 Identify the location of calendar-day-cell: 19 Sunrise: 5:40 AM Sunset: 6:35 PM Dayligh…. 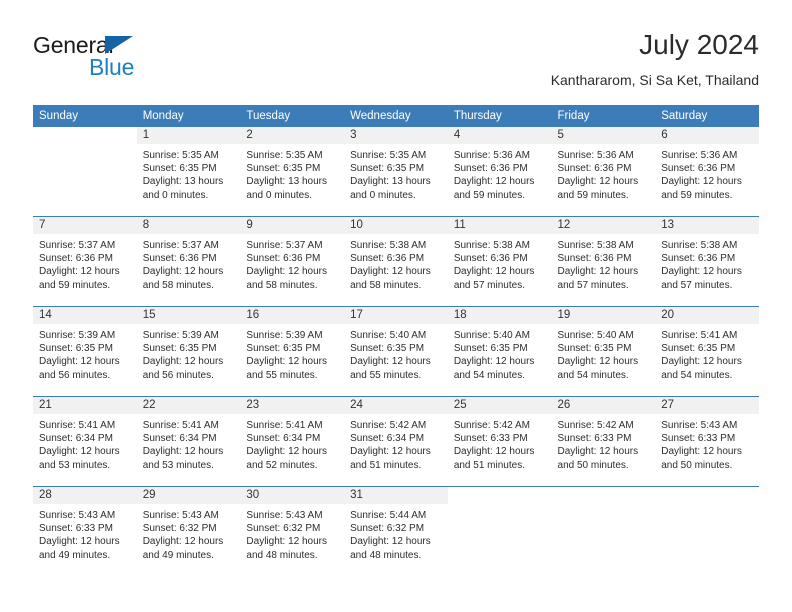
(603, 351).